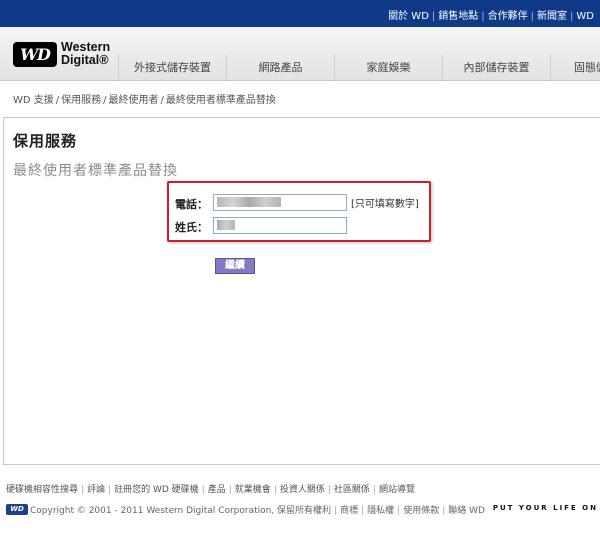 This screenshot has height=556, width=600. What do you see at coordinates (421, 511) in the screenshot?
I see `footer-link-terms: 使用條款` at bounding box center [421, 511].